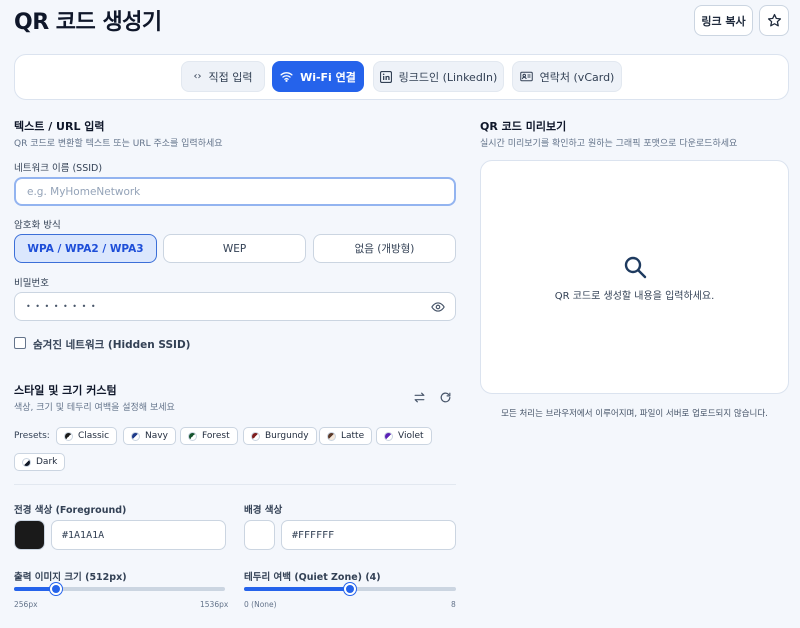  I want to click on background-label: 배경 색상, so click(263, 510).